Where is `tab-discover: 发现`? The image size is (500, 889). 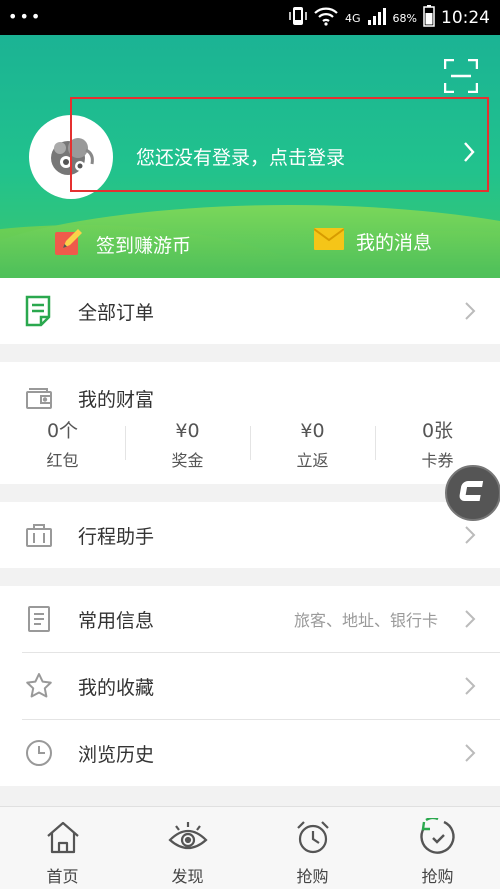 tab-discover: 发现 is located at coordinates (187, 848).